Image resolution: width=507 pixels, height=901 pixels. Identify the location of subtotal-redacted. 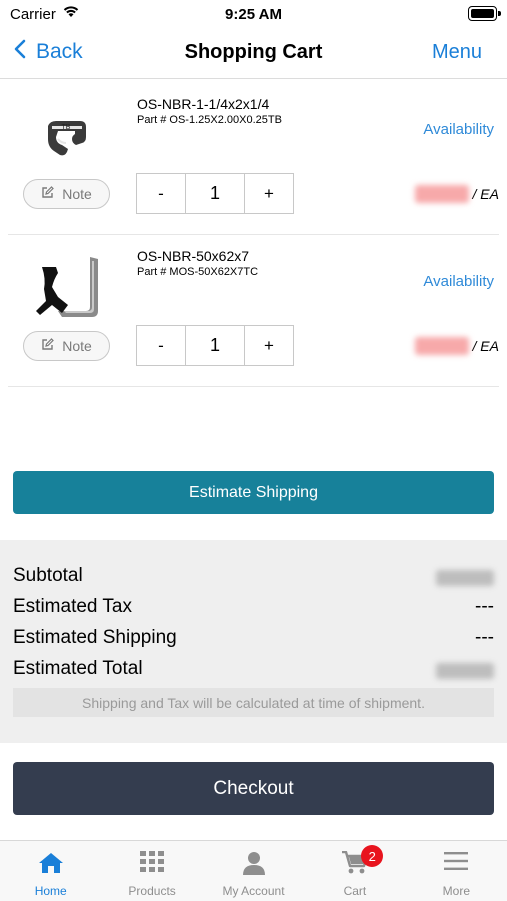
(465, 578).